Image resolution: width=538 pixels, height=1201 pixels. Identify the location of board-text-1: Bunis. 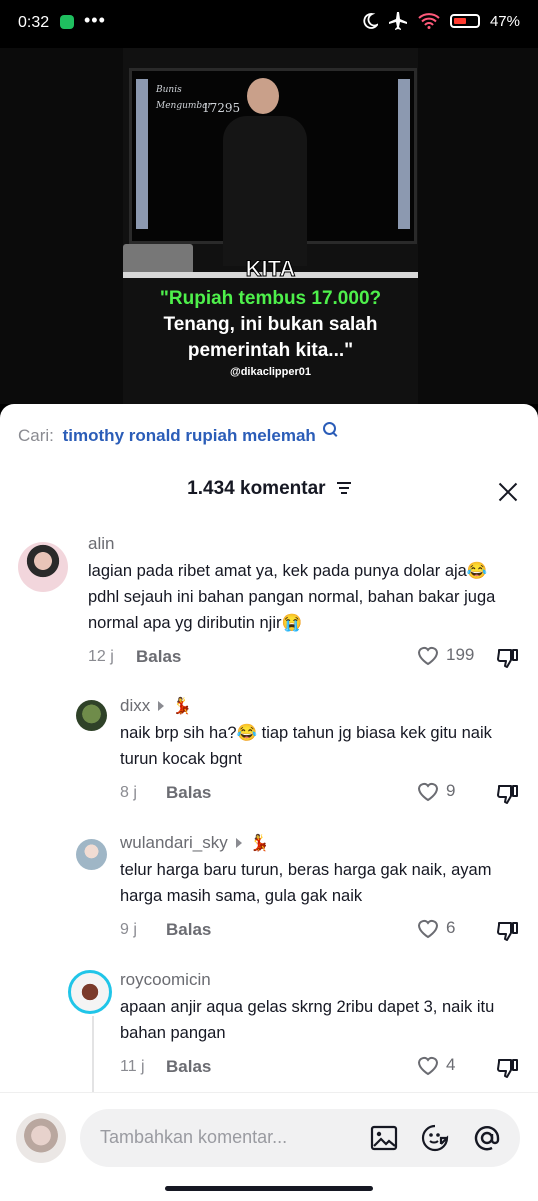
(169, 90).